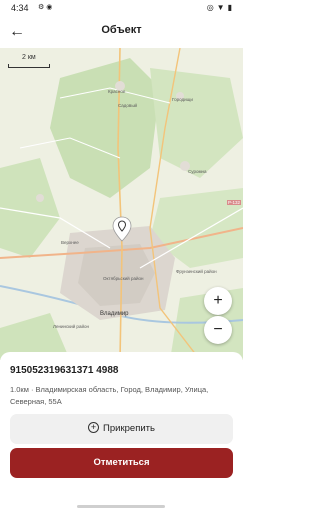  What do you see at coordinates (64, 370) in the screenshot?
I see `object-id: 915052319631371 4988` at bounding box center [64, 370].